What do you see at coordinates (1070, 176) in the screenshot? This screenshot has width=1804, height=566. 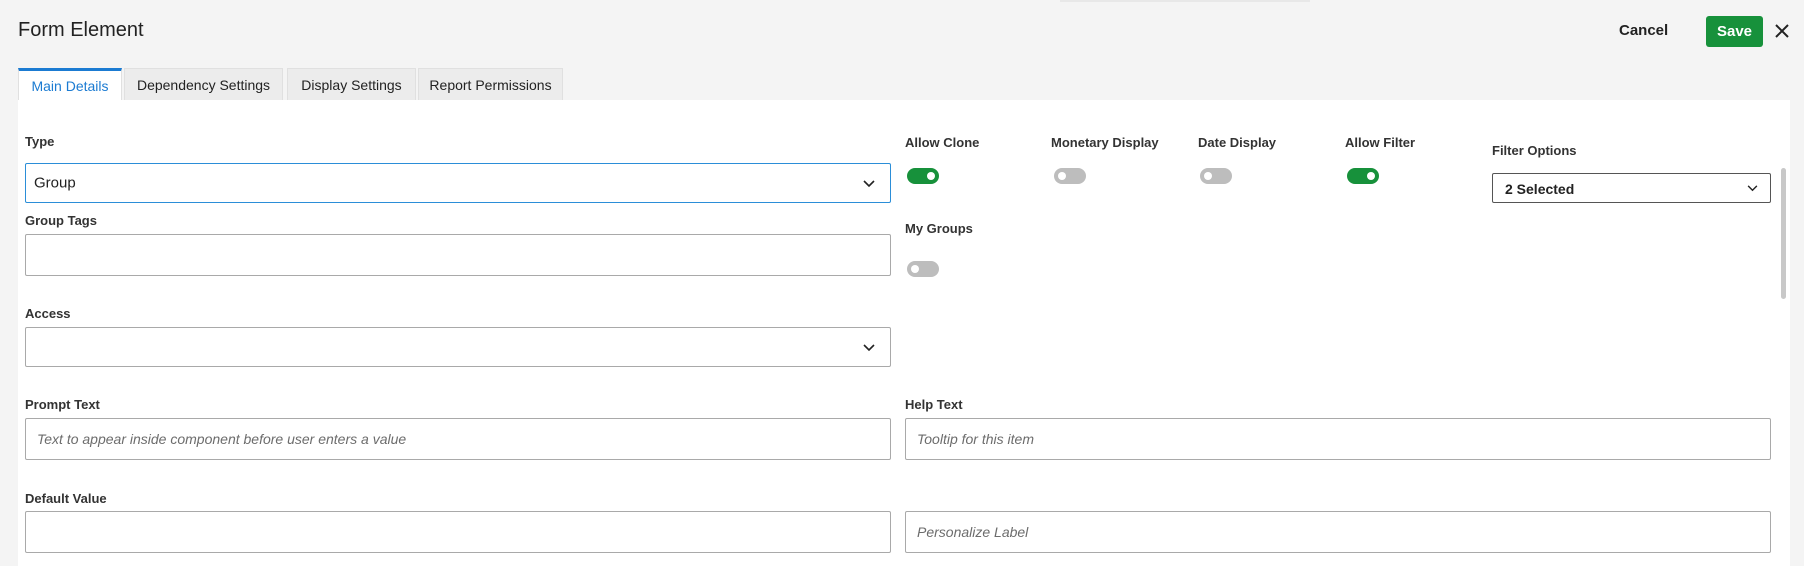 I see `monetary-display-toggle` at bounding box center [1070, 176].